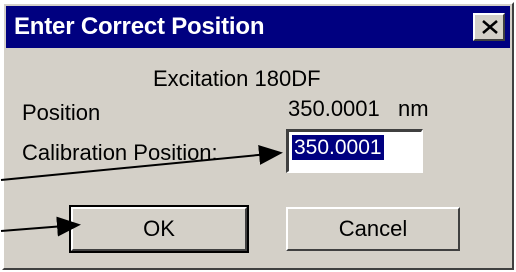 The height and width of the screenshot is (272, 516). What do you see at coordinates (413, 108) in the screenshot?
I see `position-unit: nm` at bounding box center [413, 108].